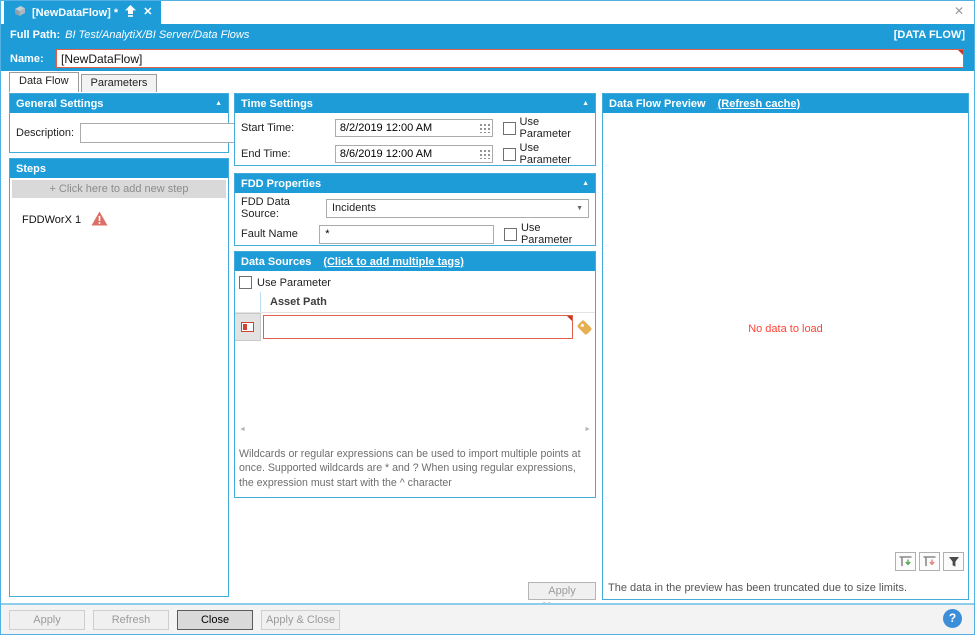 The height and width of the screenshot is (635, 975). Describe the element at coordinates (579, 208) in the screenshot. I see `chevron-down-icon: ▼` at that location.